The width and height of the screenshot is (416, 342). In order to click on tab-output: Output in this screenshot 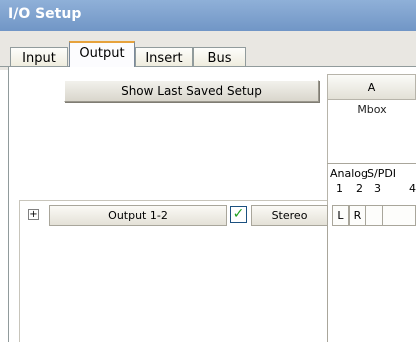, I will do `click(102, 54)`.